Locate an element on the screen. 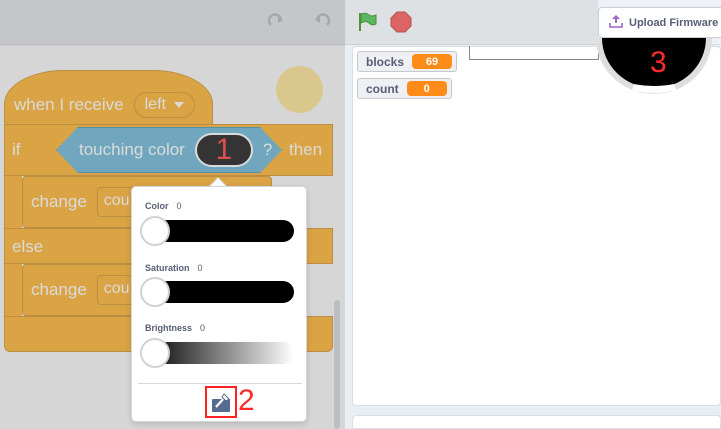 Image resolution: width=721 pixels, height=429 pixels. upload-firmware-label: Upload Firmware is located at coordinates (674, 22).